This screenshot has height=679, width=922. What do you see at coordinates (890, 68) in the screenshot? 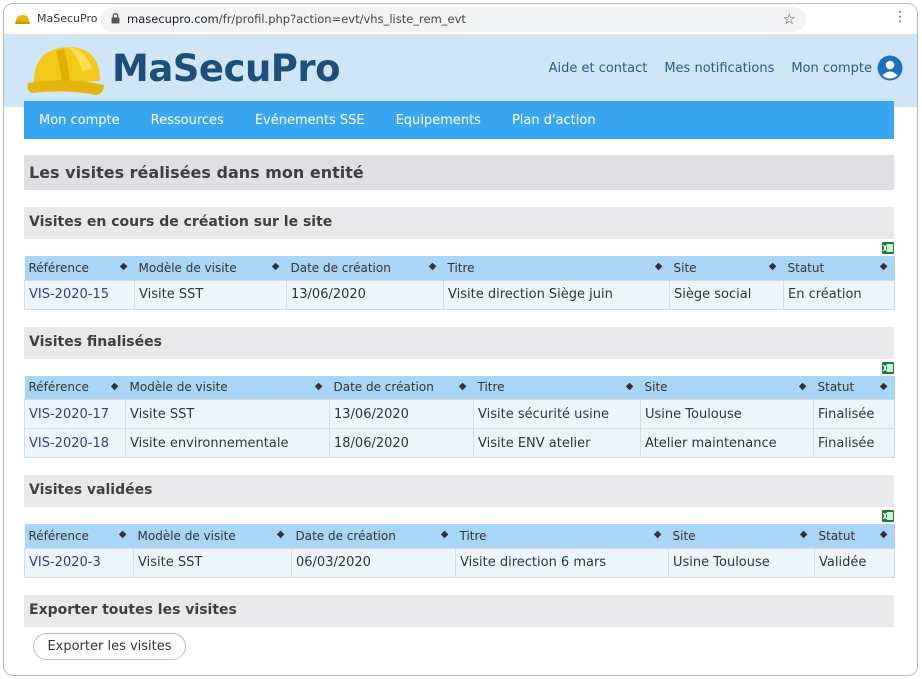
I see `user-account-icon` at bounding box center [890, 68].